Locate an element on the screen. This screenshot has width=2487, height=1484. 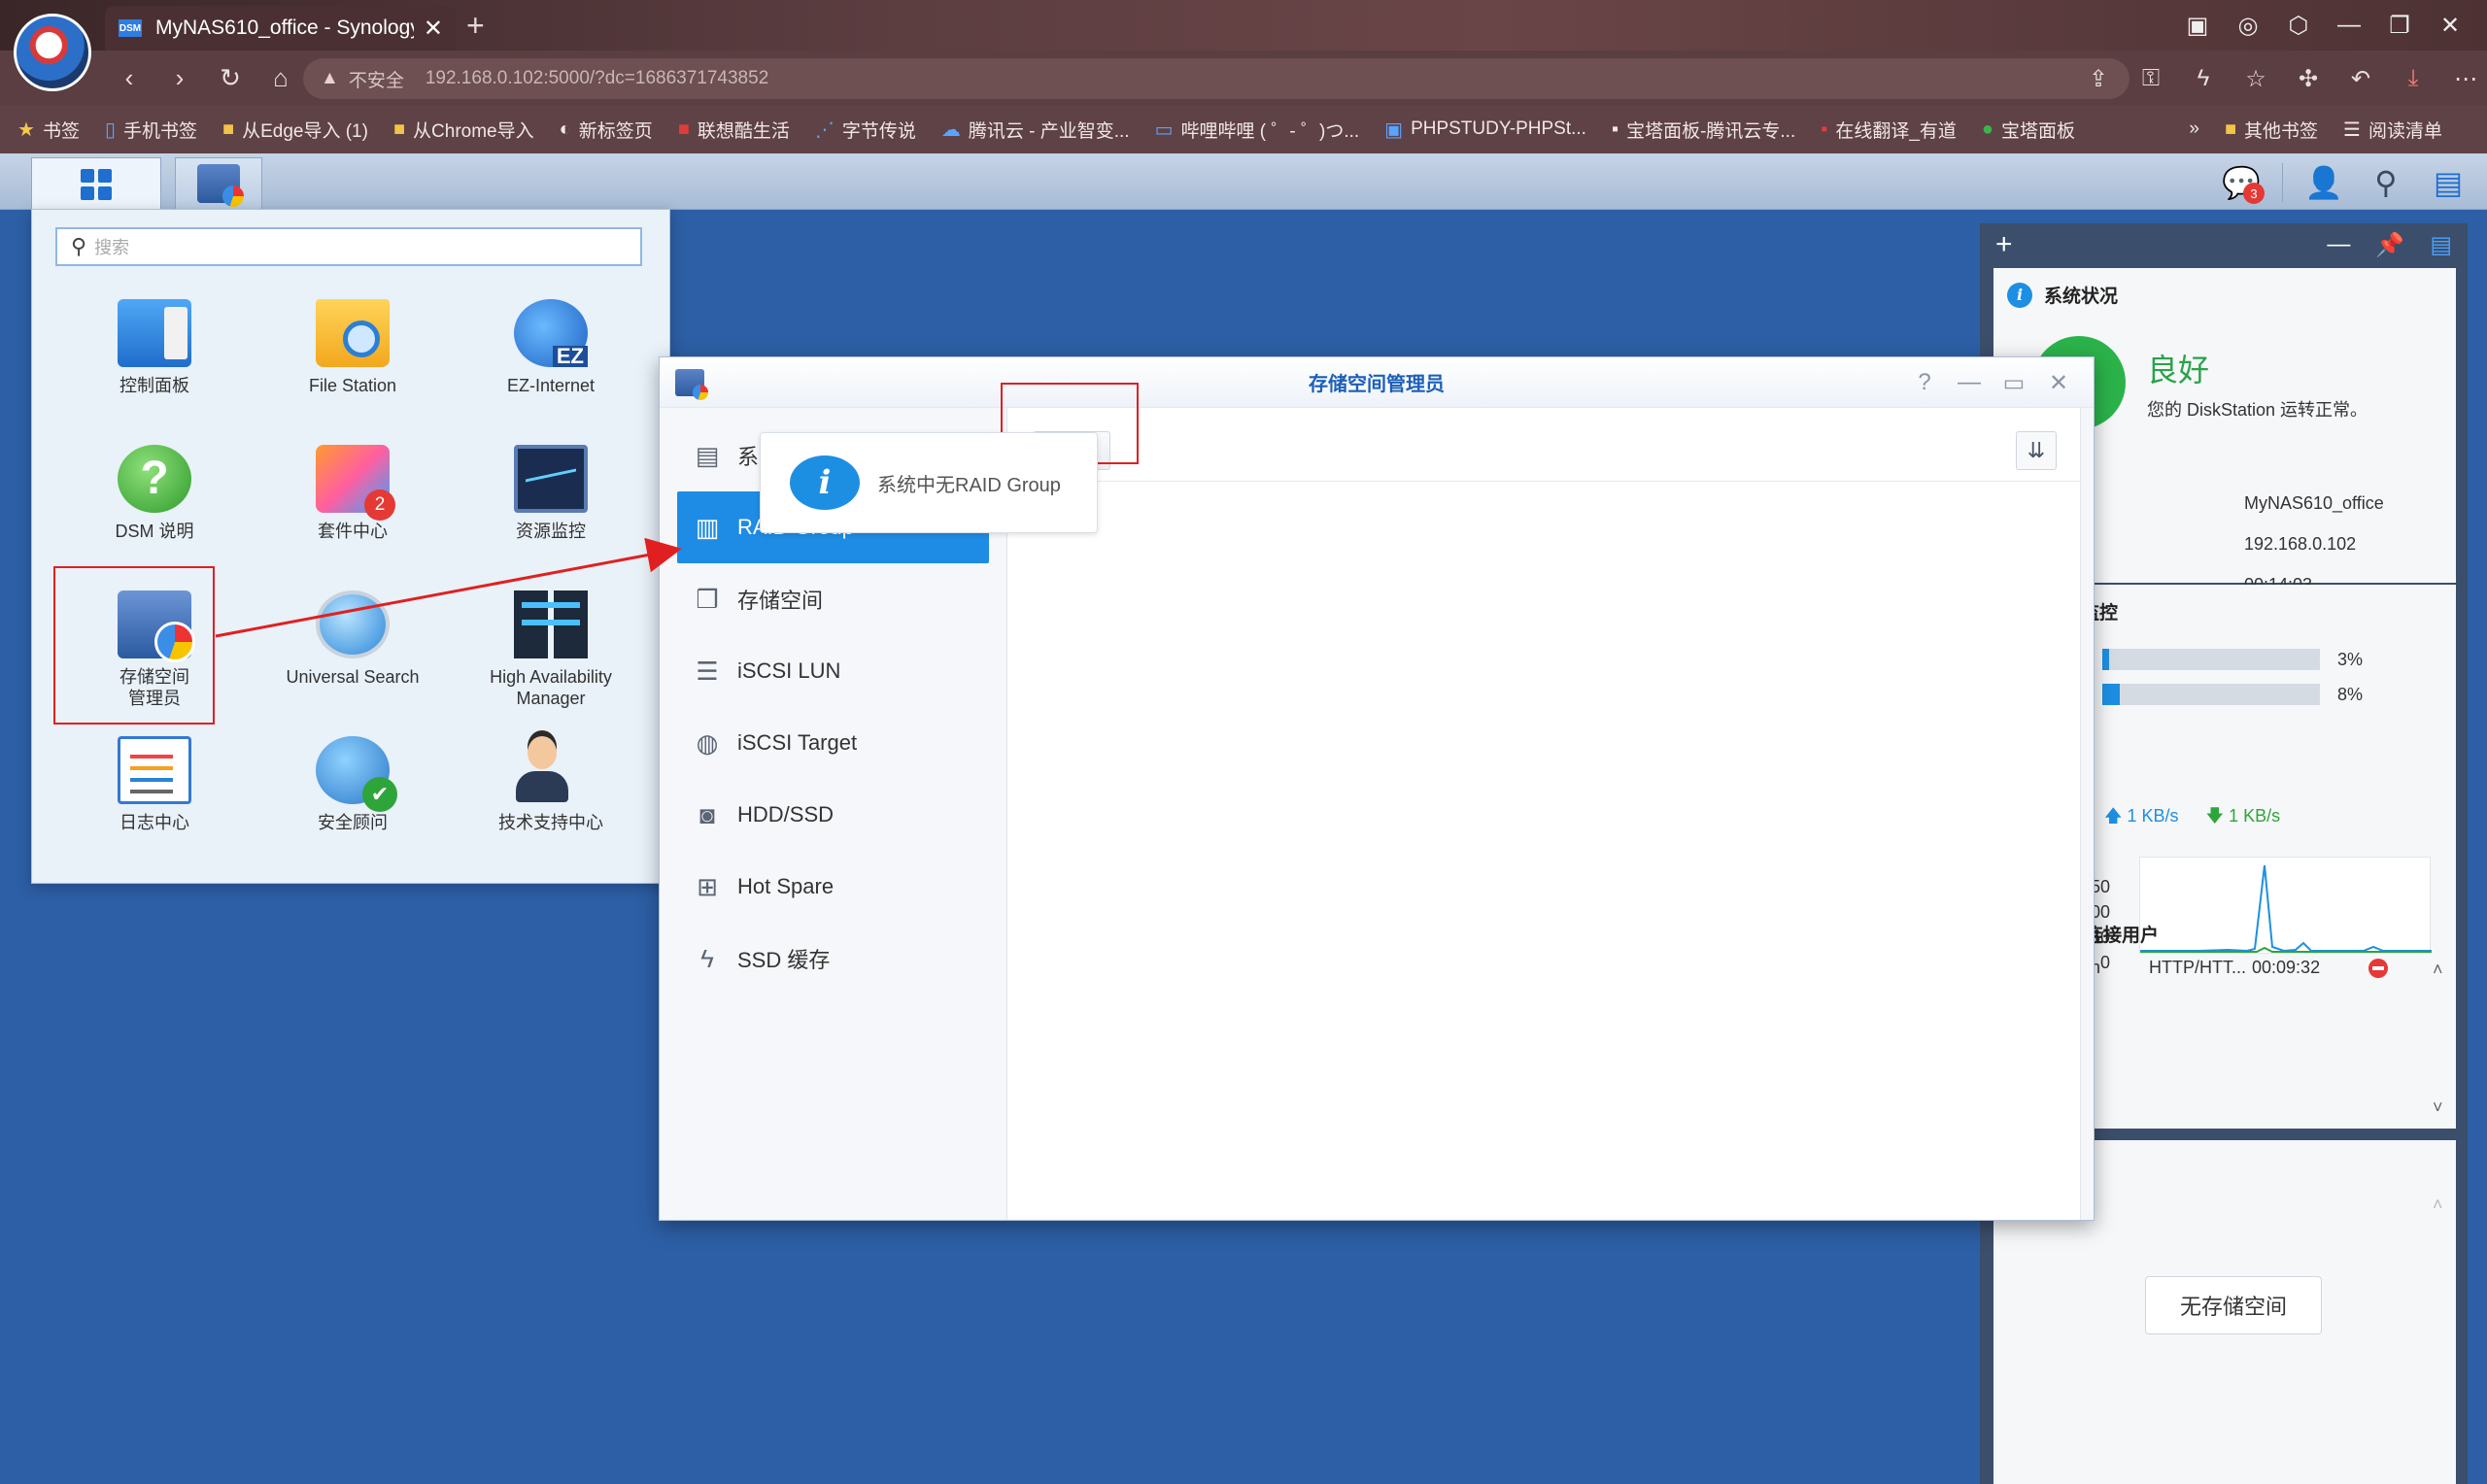
info-icon: i is located at coordinates (2019, 295).